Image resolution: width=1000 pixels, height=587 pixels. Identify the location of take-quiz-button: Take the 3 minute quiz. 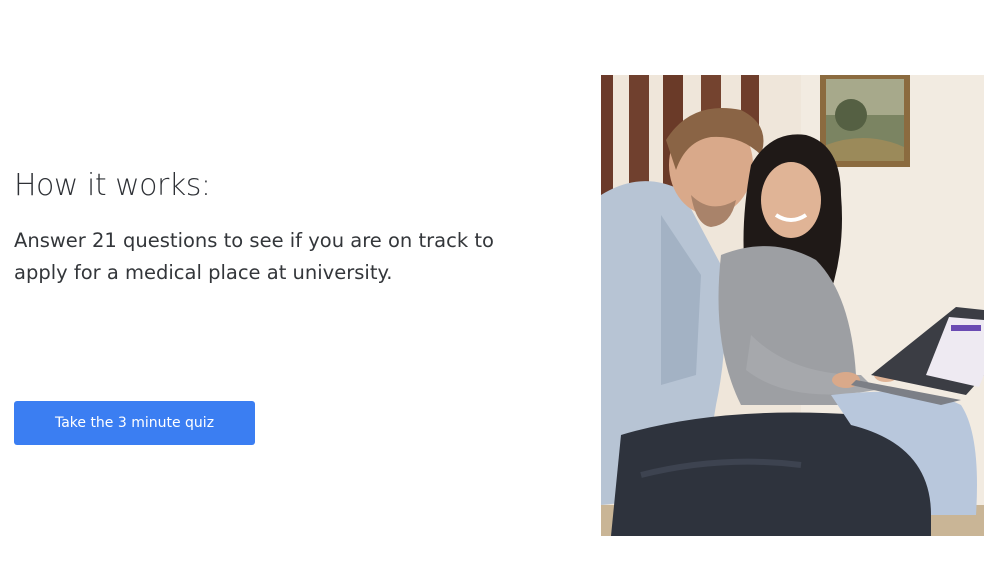
(134, 423).